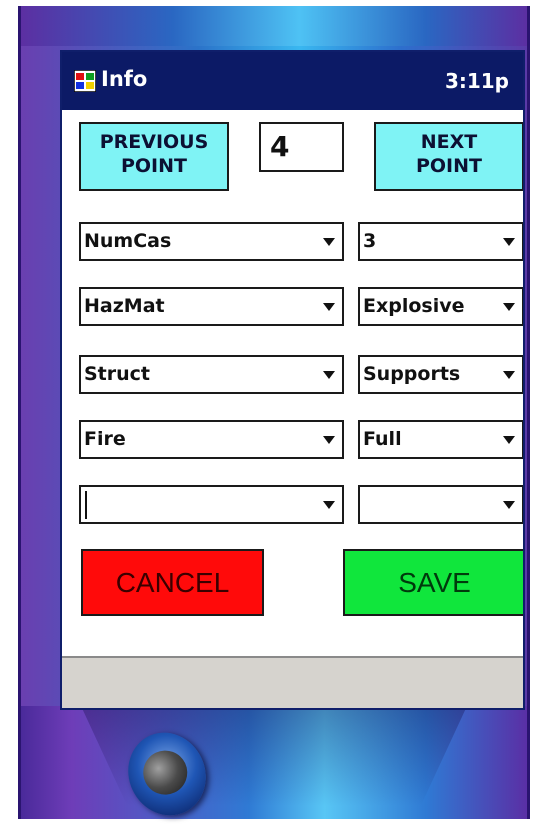 The width and height of the screenshot is (548, 828). I want to click on field-name-value: HazMat, so click(124, 306).